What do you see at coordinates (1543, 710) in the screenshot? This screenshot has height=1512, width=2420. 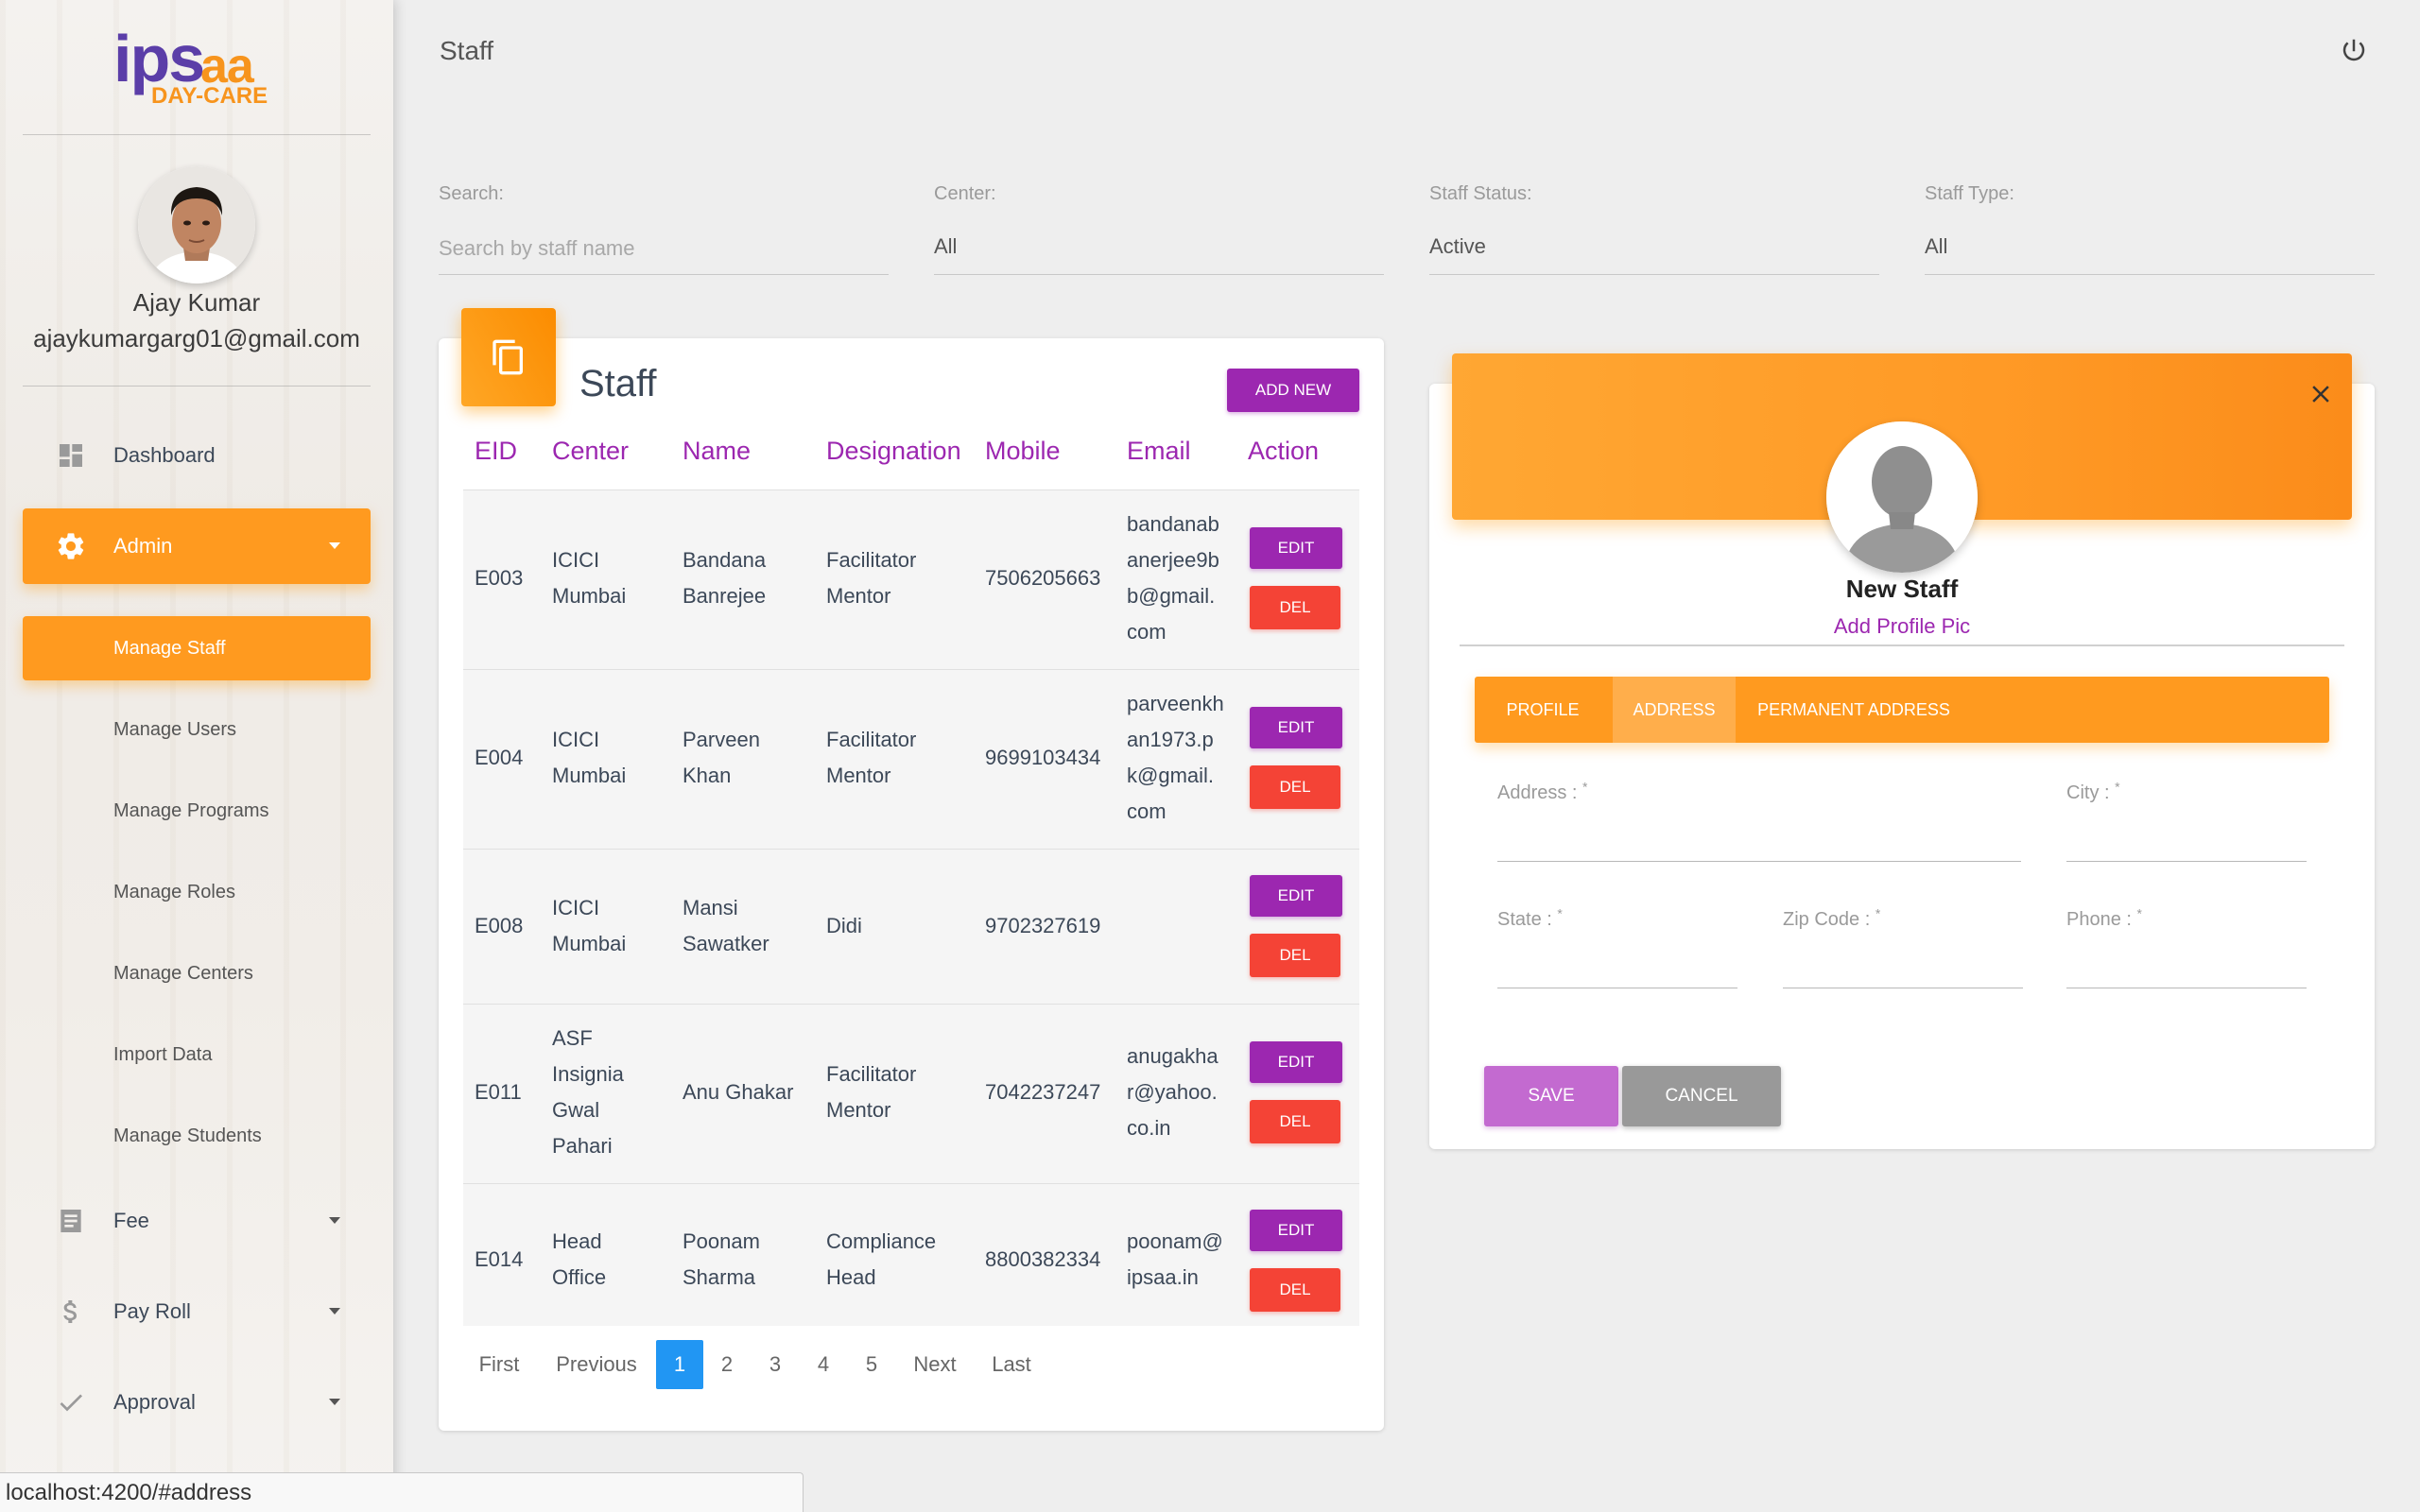 I see `tab-profile: PROFILE` at bounding box center [1543, 710].